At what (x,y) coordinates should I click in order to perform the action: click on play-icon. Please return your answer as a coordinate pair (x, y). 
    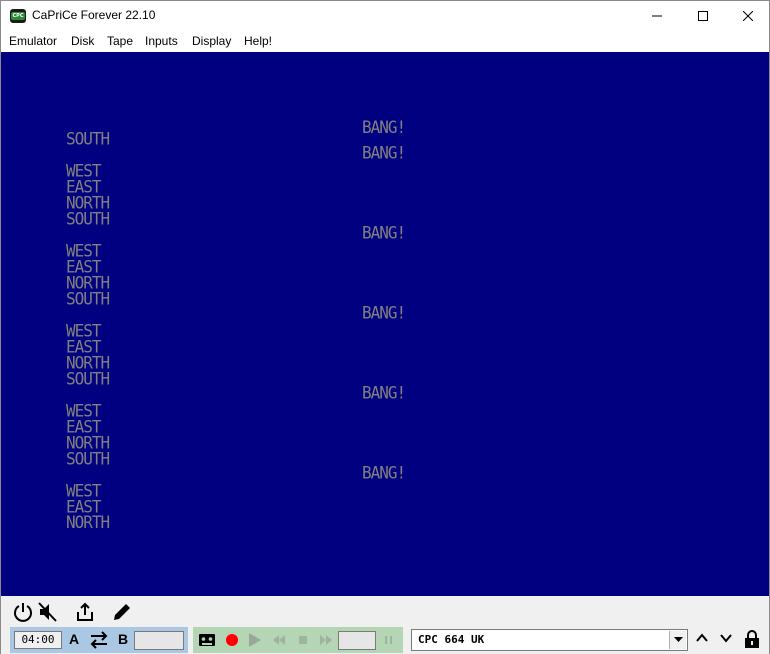
    Looking at the image, I should click on (255, 640).